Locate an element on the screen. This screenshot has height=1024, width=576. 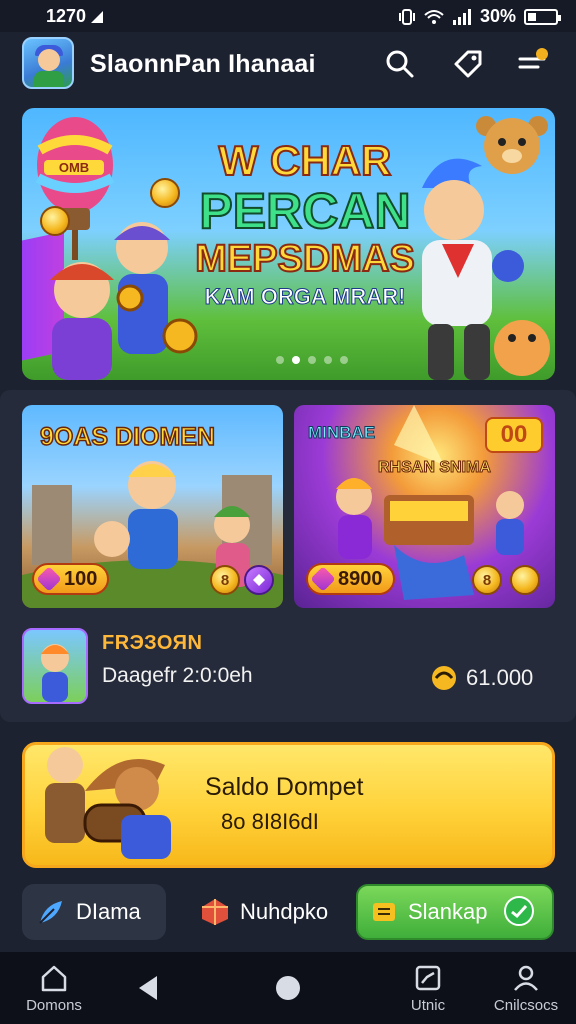
tag-icon is located at coordinates (468, 64).